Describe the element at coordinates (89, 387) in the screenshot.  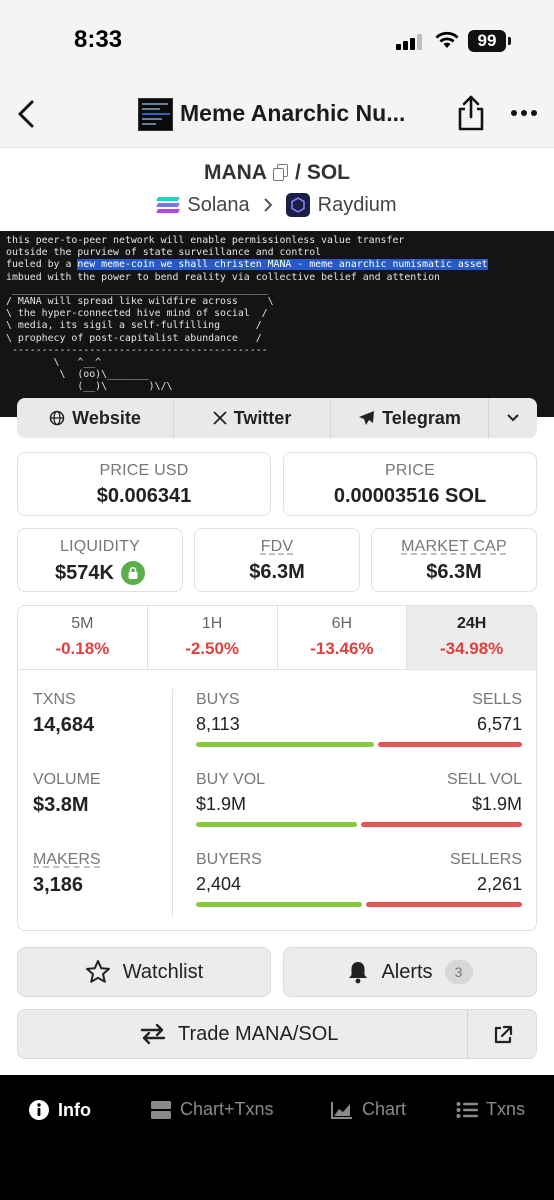
I see `terminal-line: (__)\ )\/\` at that location.